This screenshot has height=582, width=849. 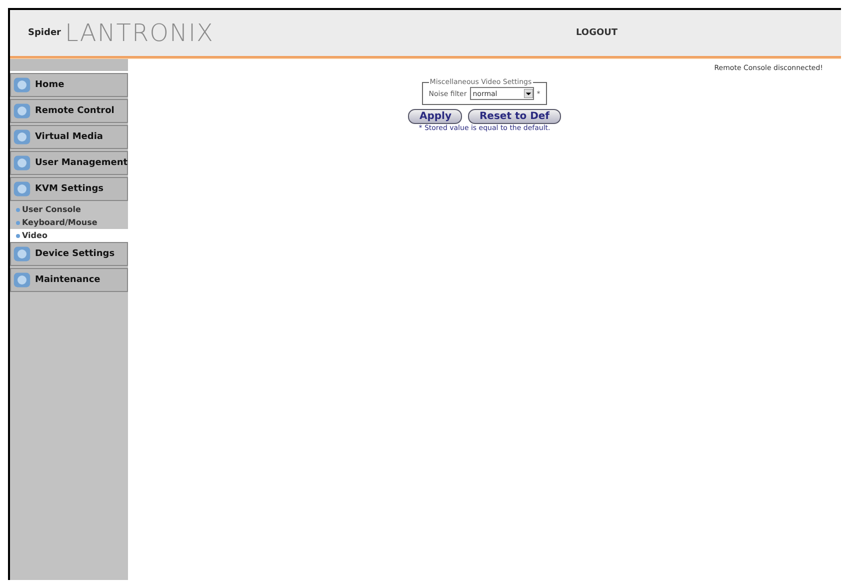 What do you see at coordinates (44, 33) in the screenshot?
I see `logo-label: Spider` at bounding box center [44, 33].